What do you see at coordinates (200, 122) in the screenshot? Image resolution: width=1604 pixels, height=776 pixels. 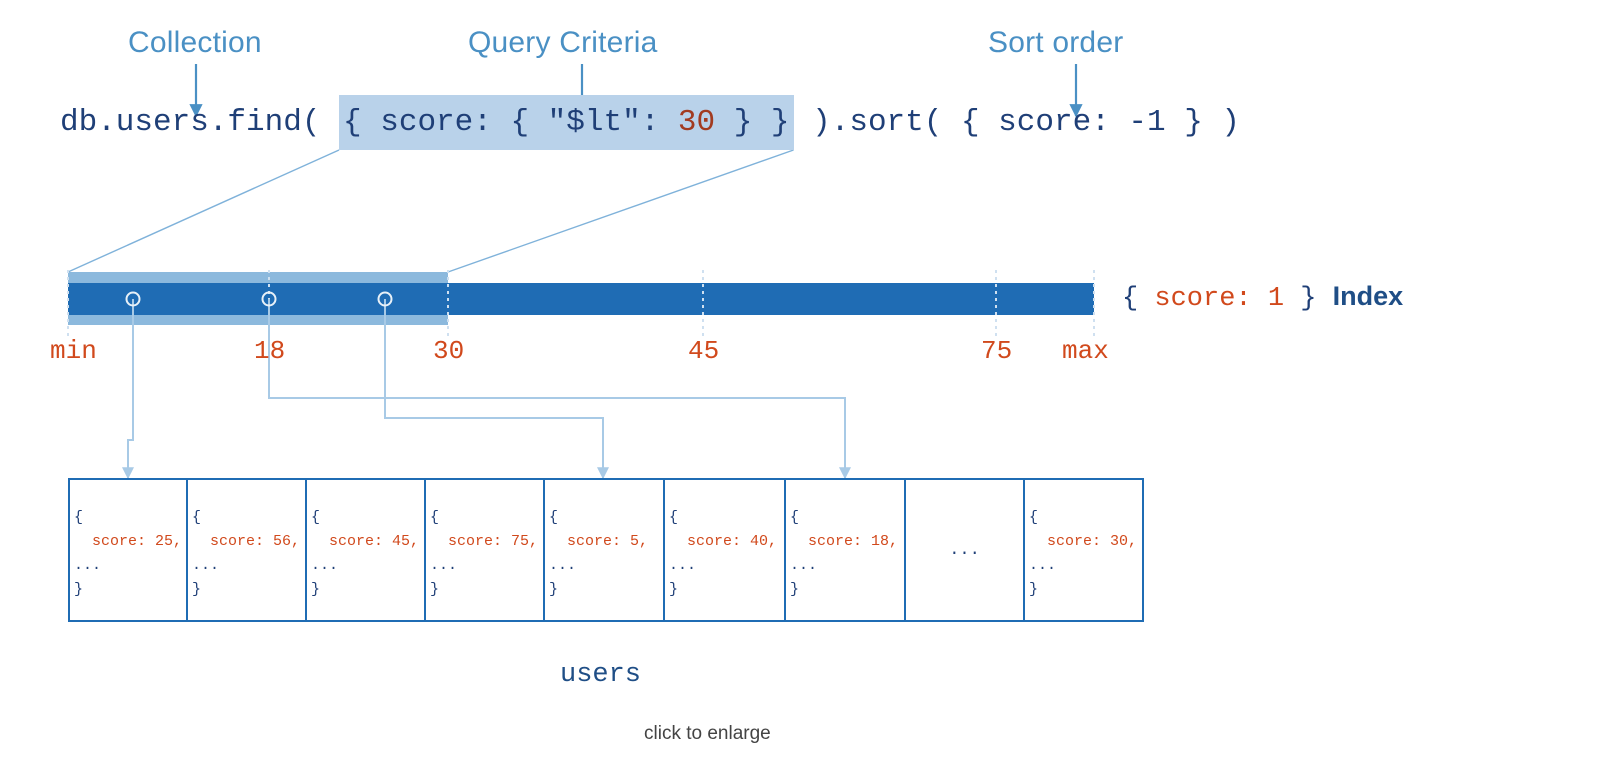 I see `query-prefix: db.users.find(` at bounding box center [200, 122].